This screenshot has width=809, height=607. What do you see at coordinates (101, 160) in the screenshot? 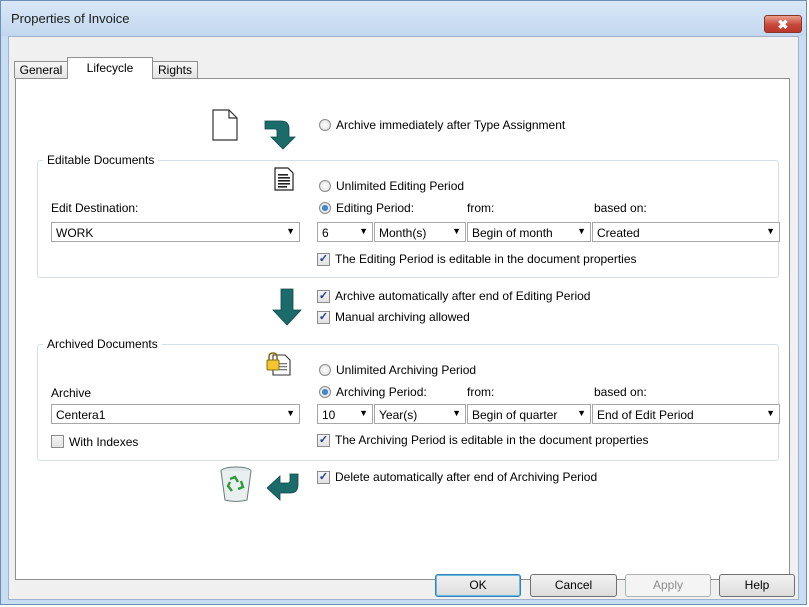
I see `editable-documents-title: Editable Documents` at bounding box center [101, 160].